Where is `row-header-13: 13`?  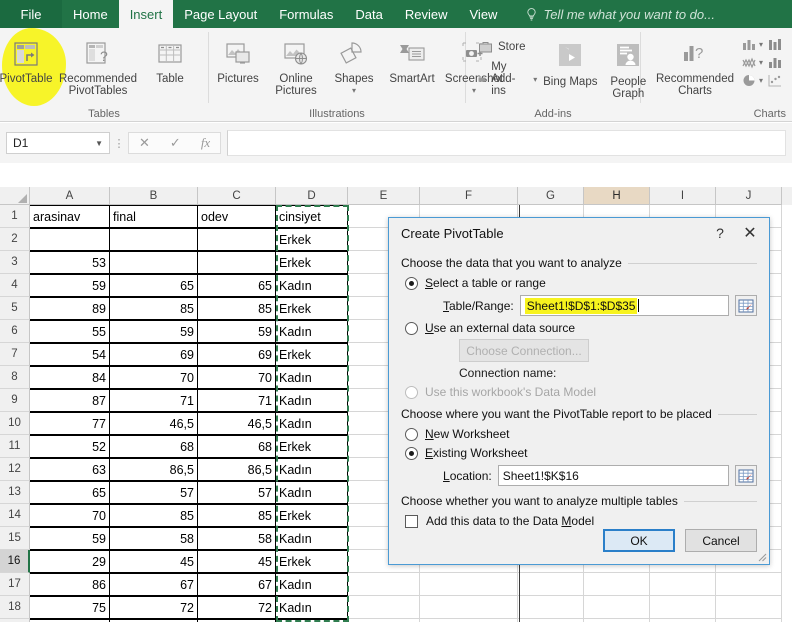 row-header-13: 13 is located at coordinates (15, 492).